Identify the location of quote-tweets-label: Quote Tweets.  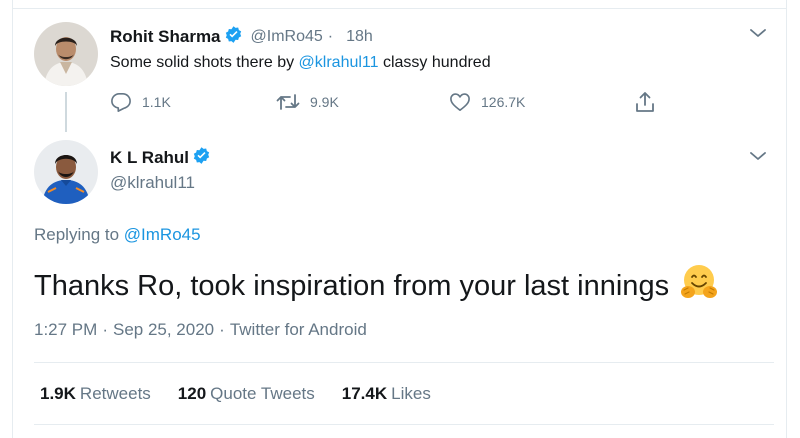
(262, 393).